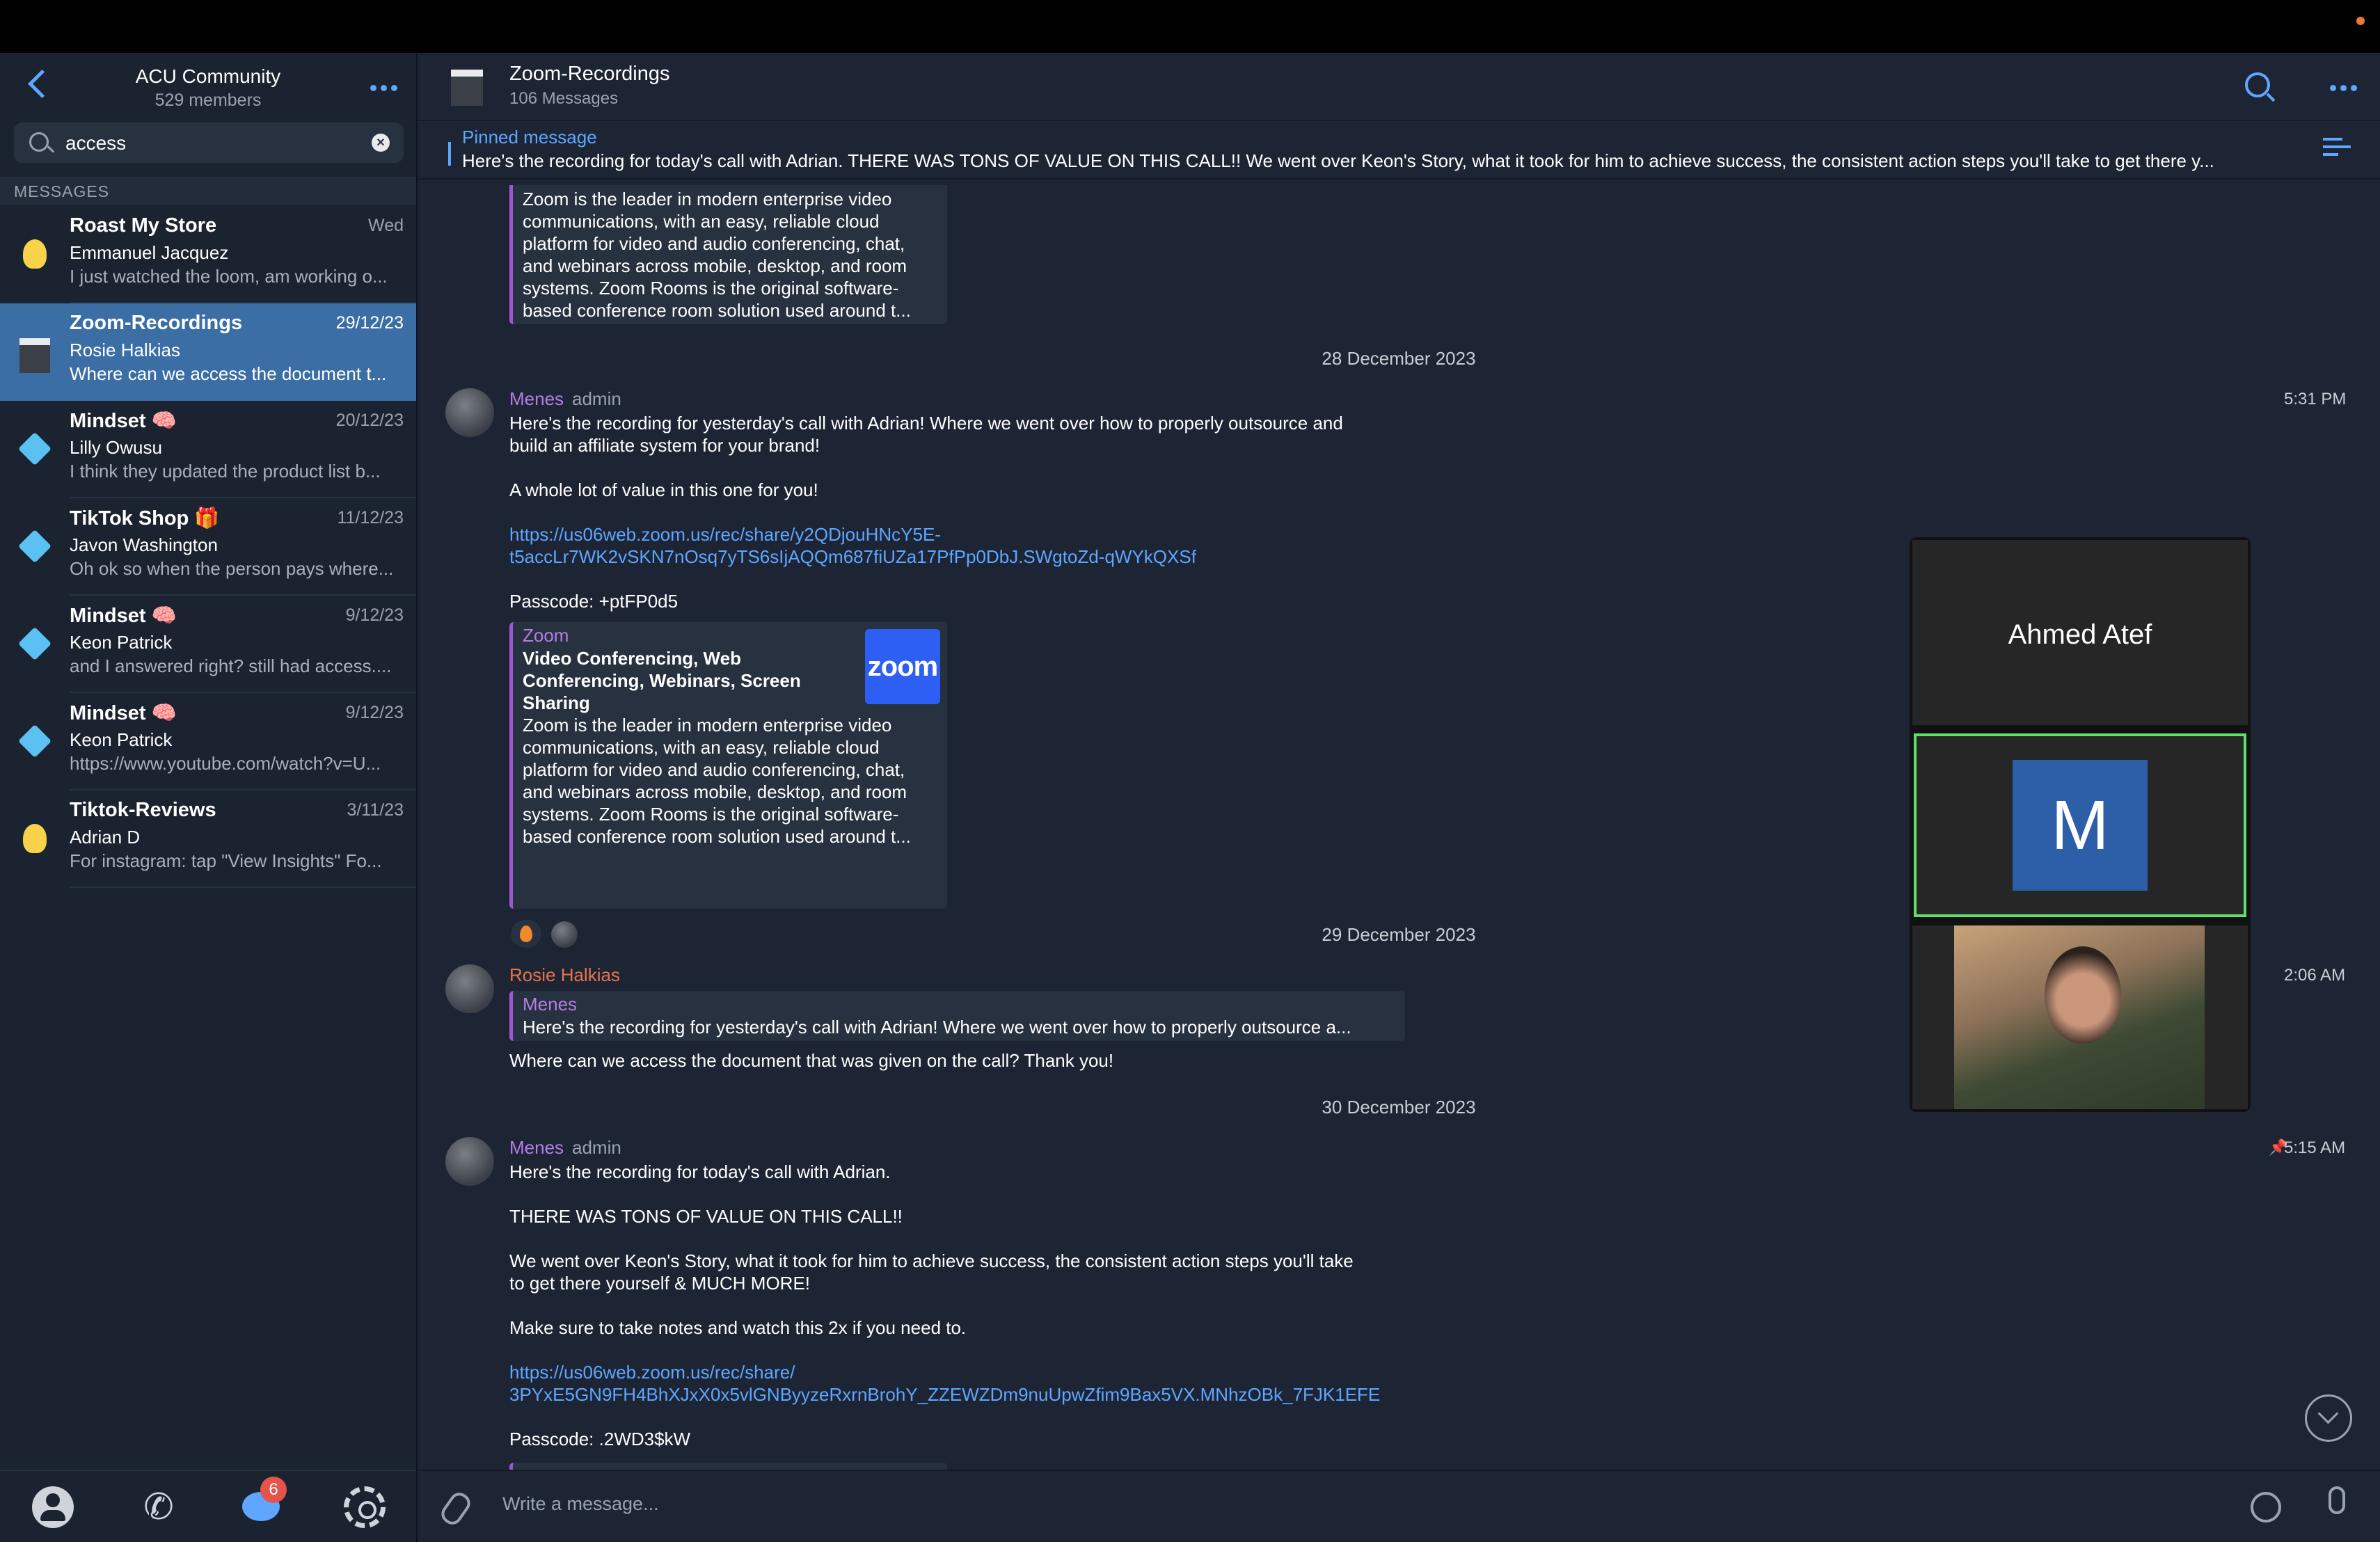 The width and height of the screenshot is (2380, 1542). Describe the element at coordinates (106, 837) in the screenshot. I see `chat-author: Adrian D` at that location.